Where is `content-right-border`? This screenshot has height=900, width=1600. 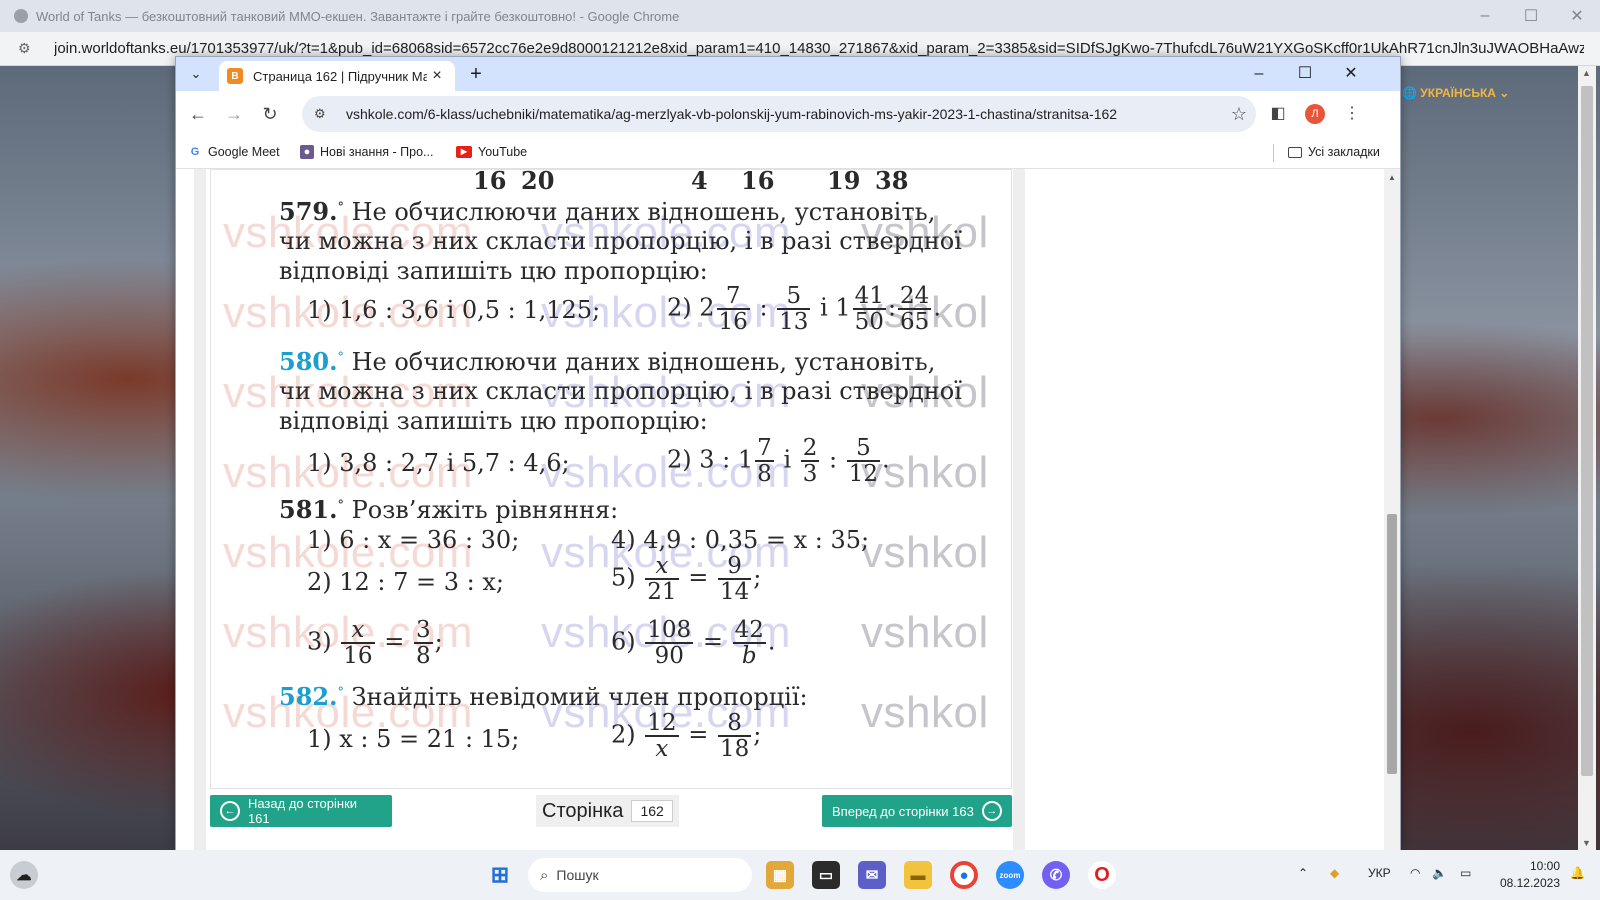 content-right-border is located at coordinates (1019, 510).